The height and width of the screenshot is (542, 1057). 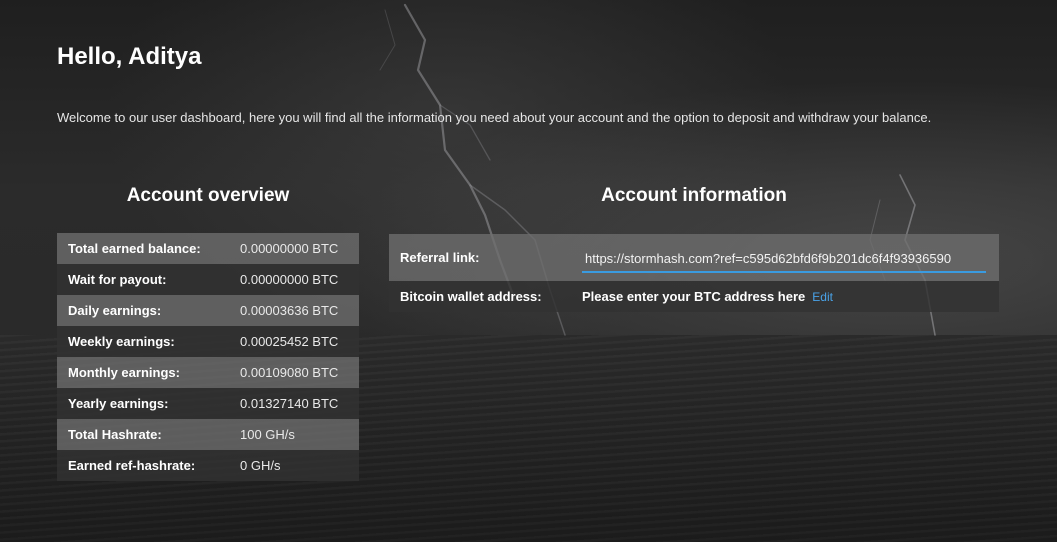 What do you see at coordinates (471, 296) in the screenshot?
I see `wallet-address-label: Bitcoin wallet address:` at bounding box center [471, 296].